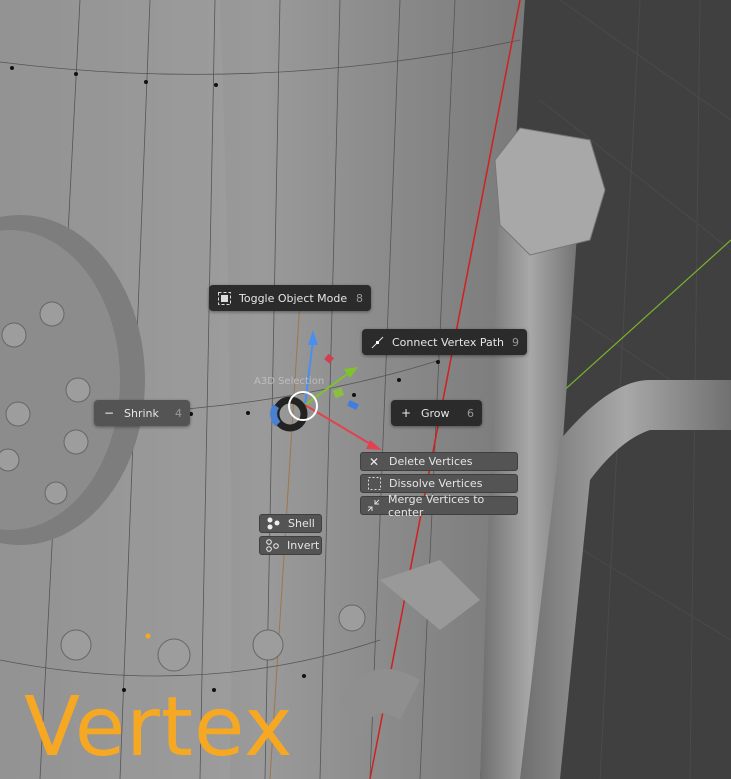 Image resolution: width=731 pixels, height=779 pixels. I want to click on label: Connect Vertex Path, so click(448, 342).